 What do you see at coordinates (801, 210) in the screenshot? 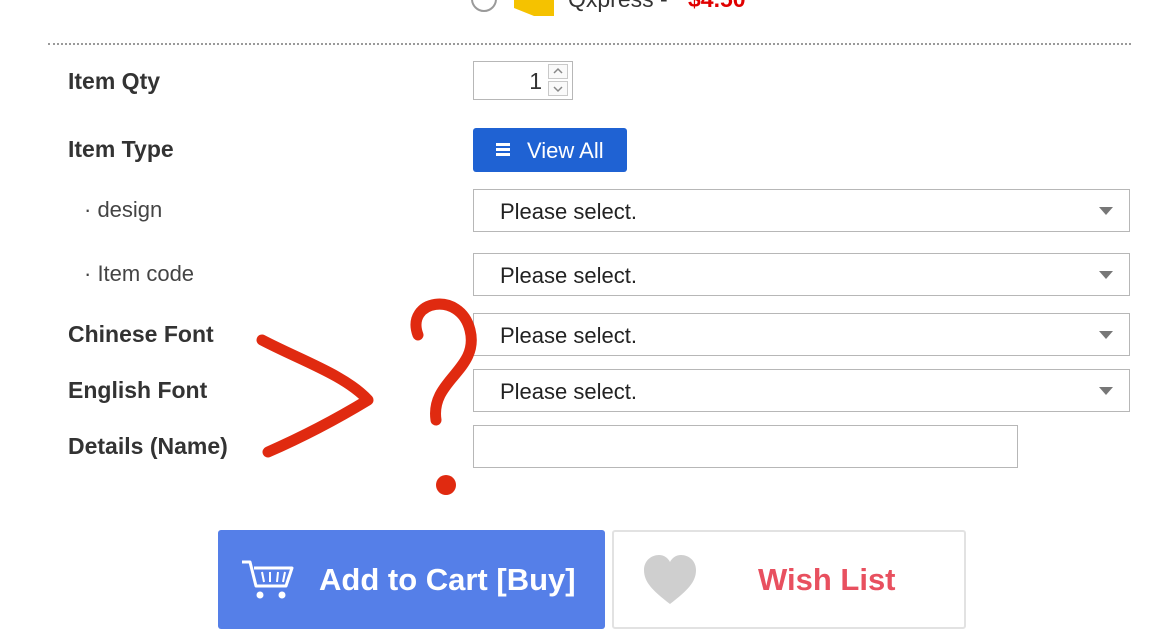
I see `design-select: Please select.` at bounding box center [801, 210].